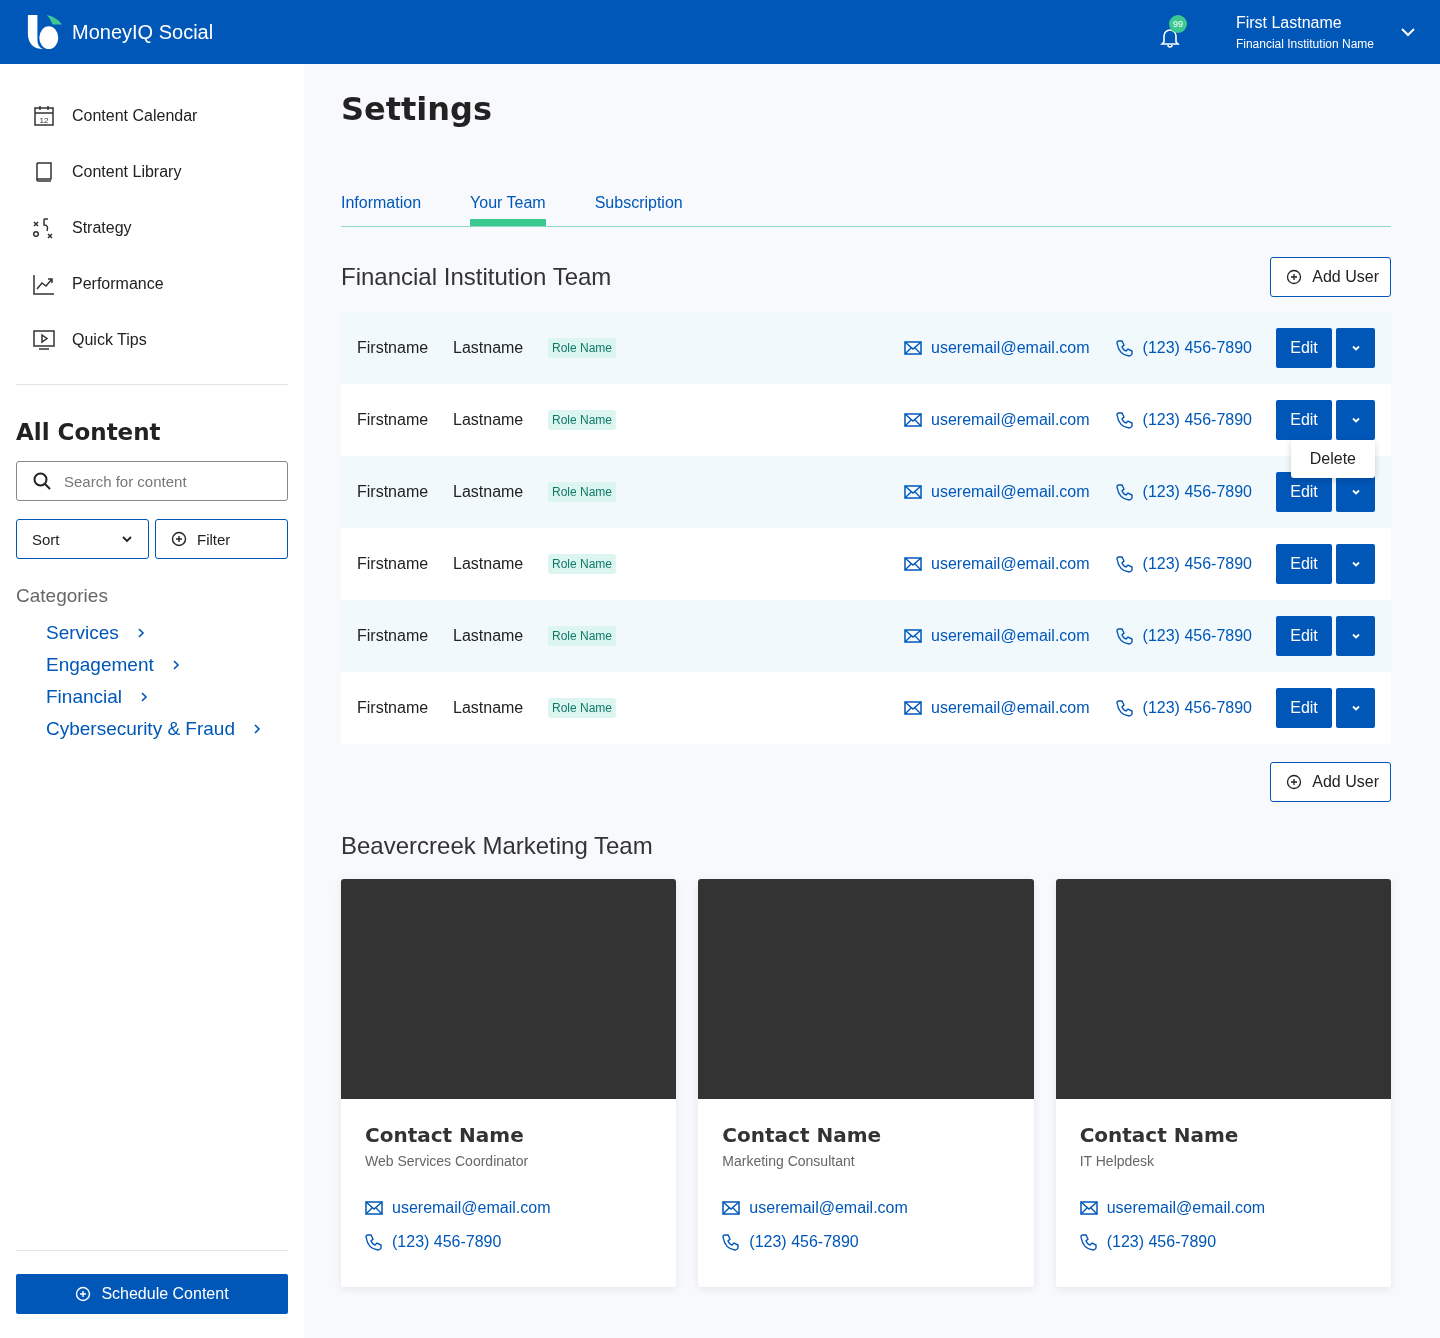 The height and width of the screenshot is (1338, 1440). I want to click on user-organization: Financial Institution Name, so click(1304, 43).